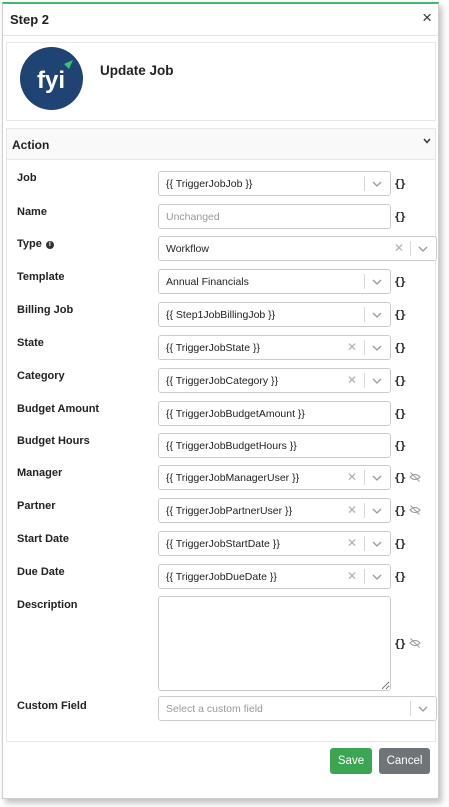 The height and width of the screenshot is (807, 449). Describe the element at coordinates (41, 277) in the screenshot. I see `template-label: Template` at that location.